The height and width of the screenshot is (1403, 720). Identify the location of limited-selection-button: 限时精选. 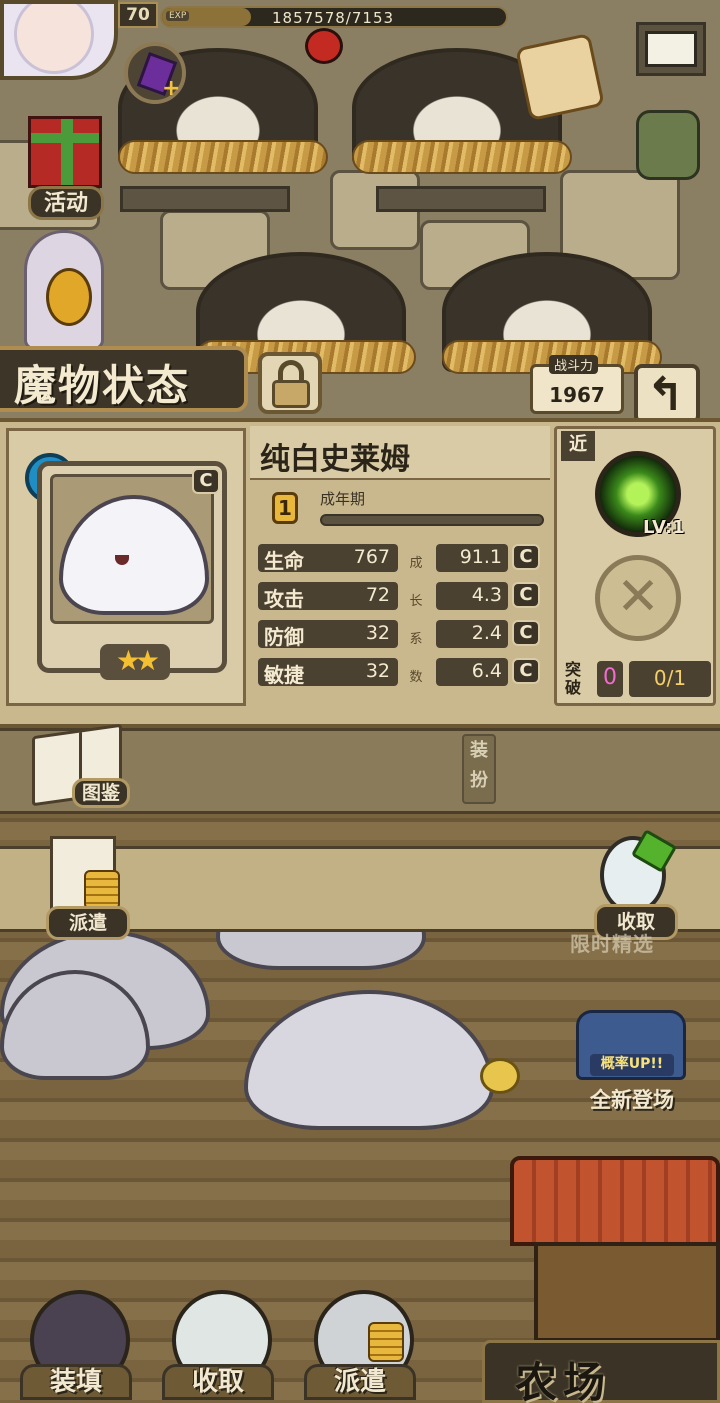
(628, 944).